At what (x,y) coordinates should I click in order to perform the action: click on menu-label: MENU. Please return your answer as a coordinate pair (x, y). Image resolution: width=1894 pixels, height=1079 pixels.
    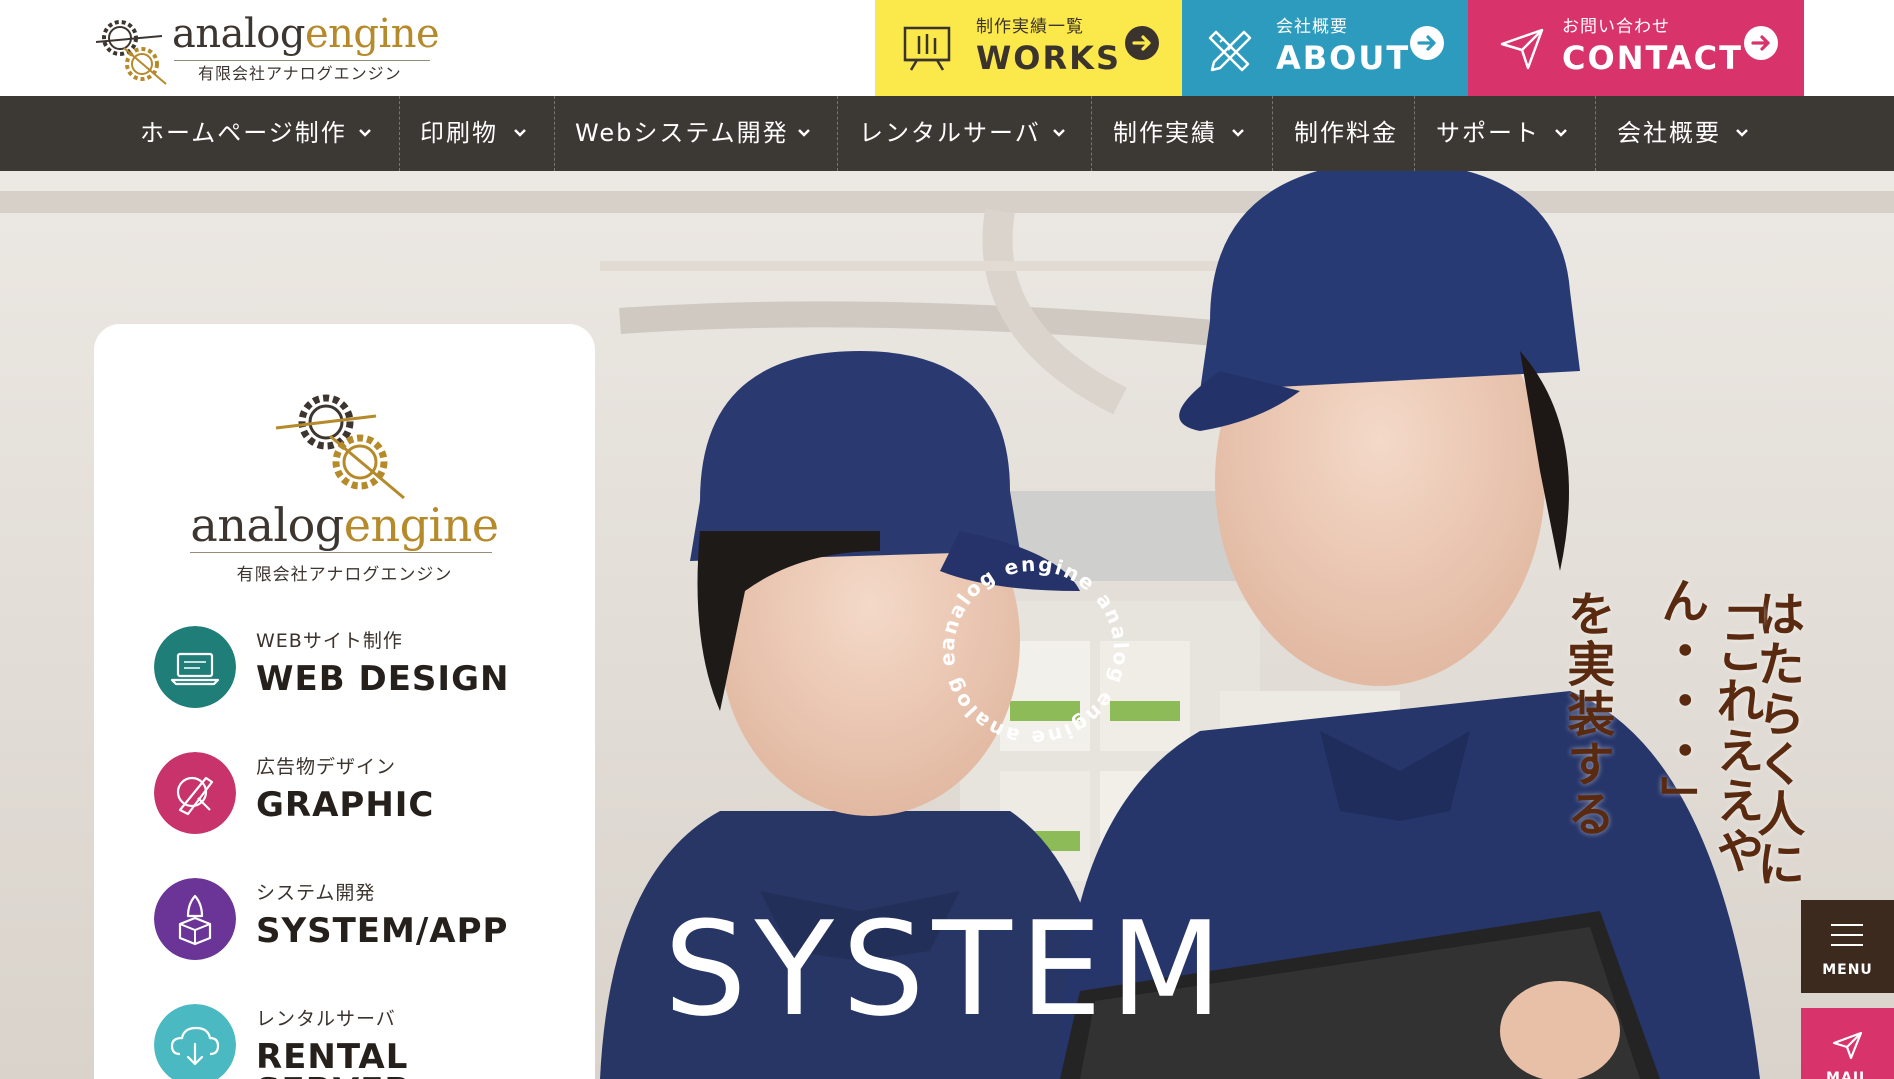
    Looking at the image, I should click on (1847, 970).